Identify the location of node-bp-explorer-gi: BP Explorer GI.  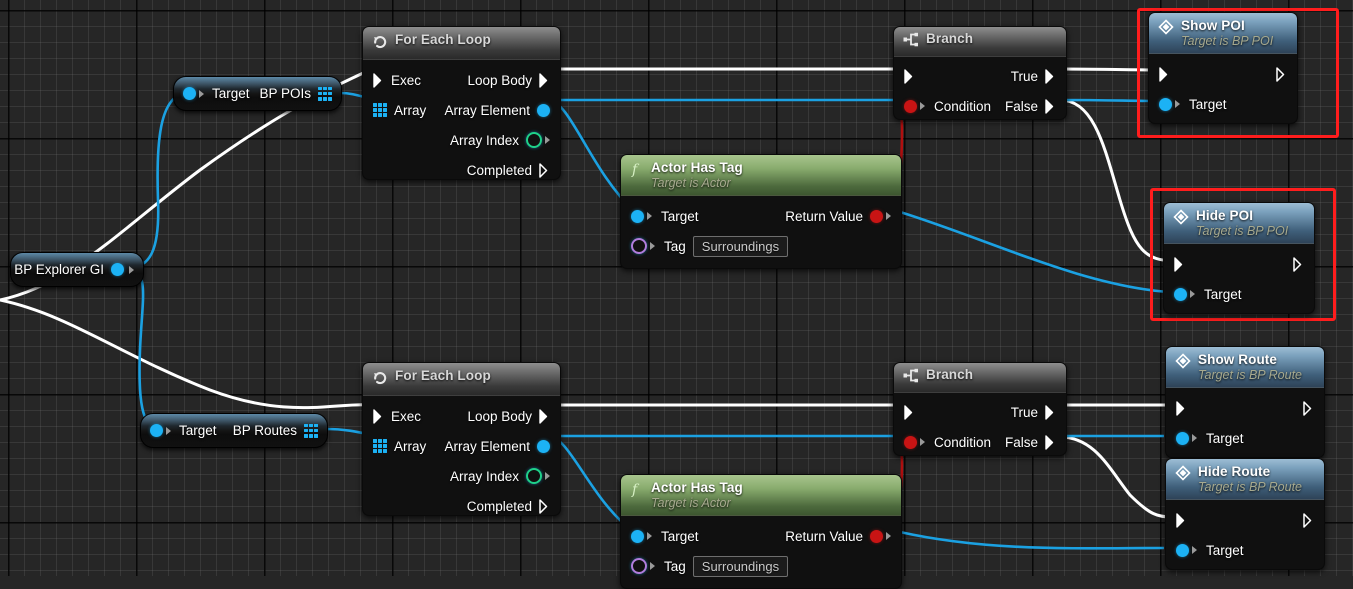
(77, 269).